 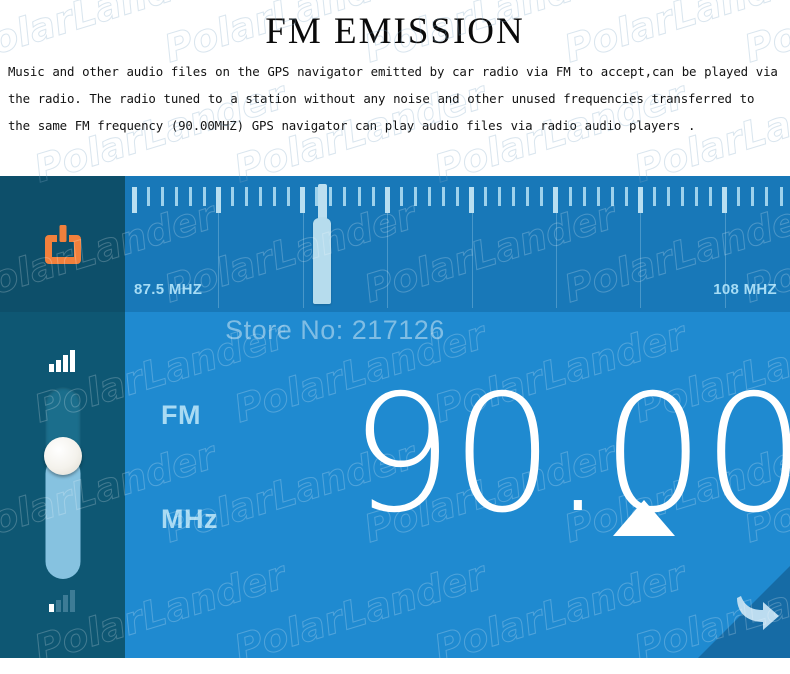 I want to click on power-icon, so click(x=63, y=244).